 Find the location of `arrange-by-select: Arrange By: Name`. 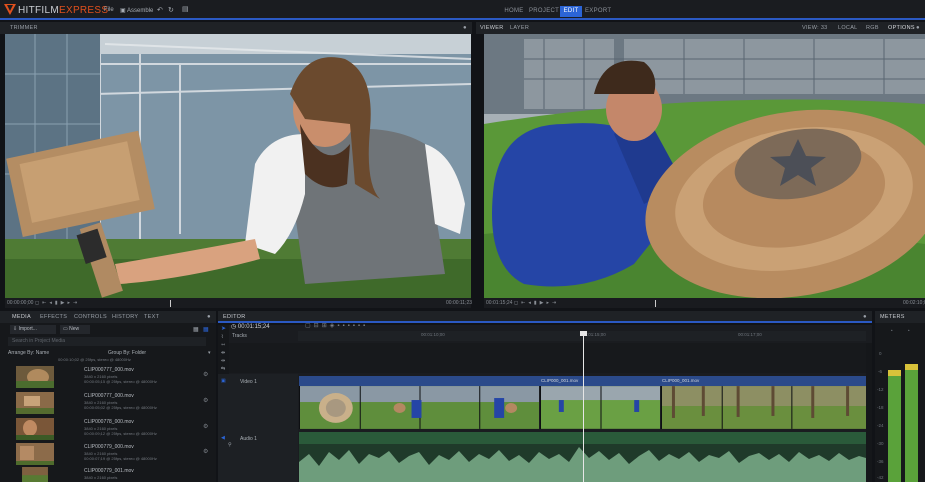

arrange-by-select: Arrange By: Name is located at coordinates (28, 353).